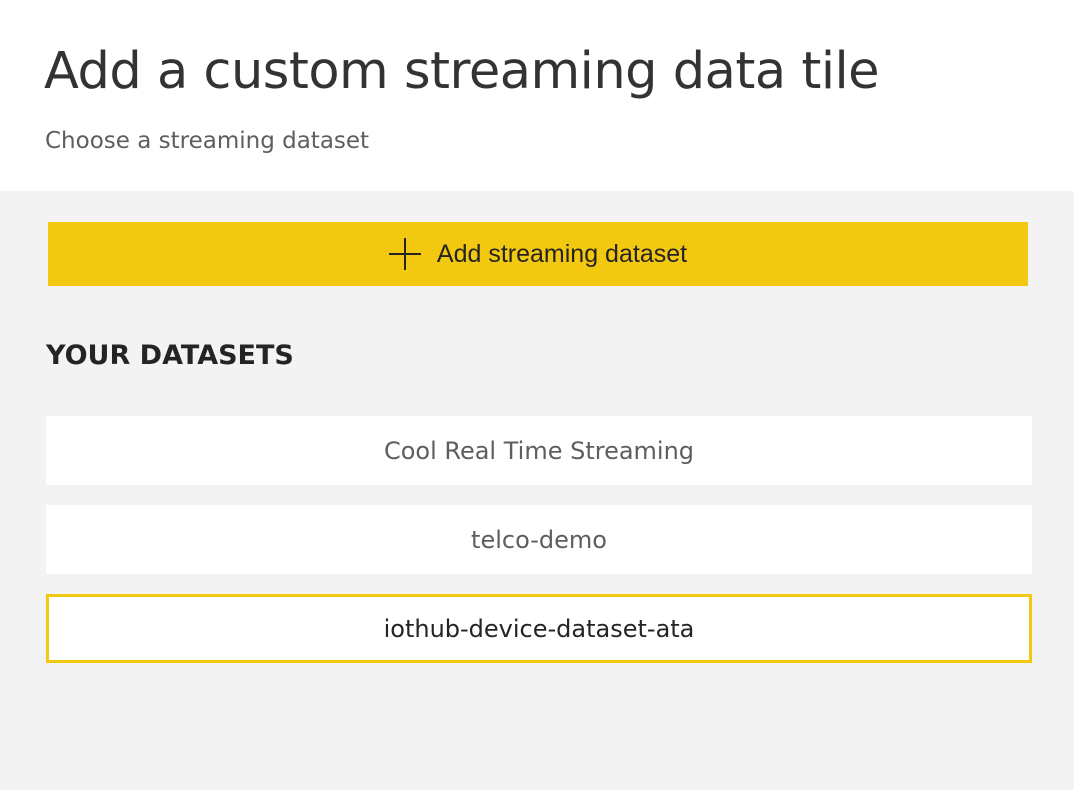  I want to click on dataset-item: telco-demo, so click(539, 539).